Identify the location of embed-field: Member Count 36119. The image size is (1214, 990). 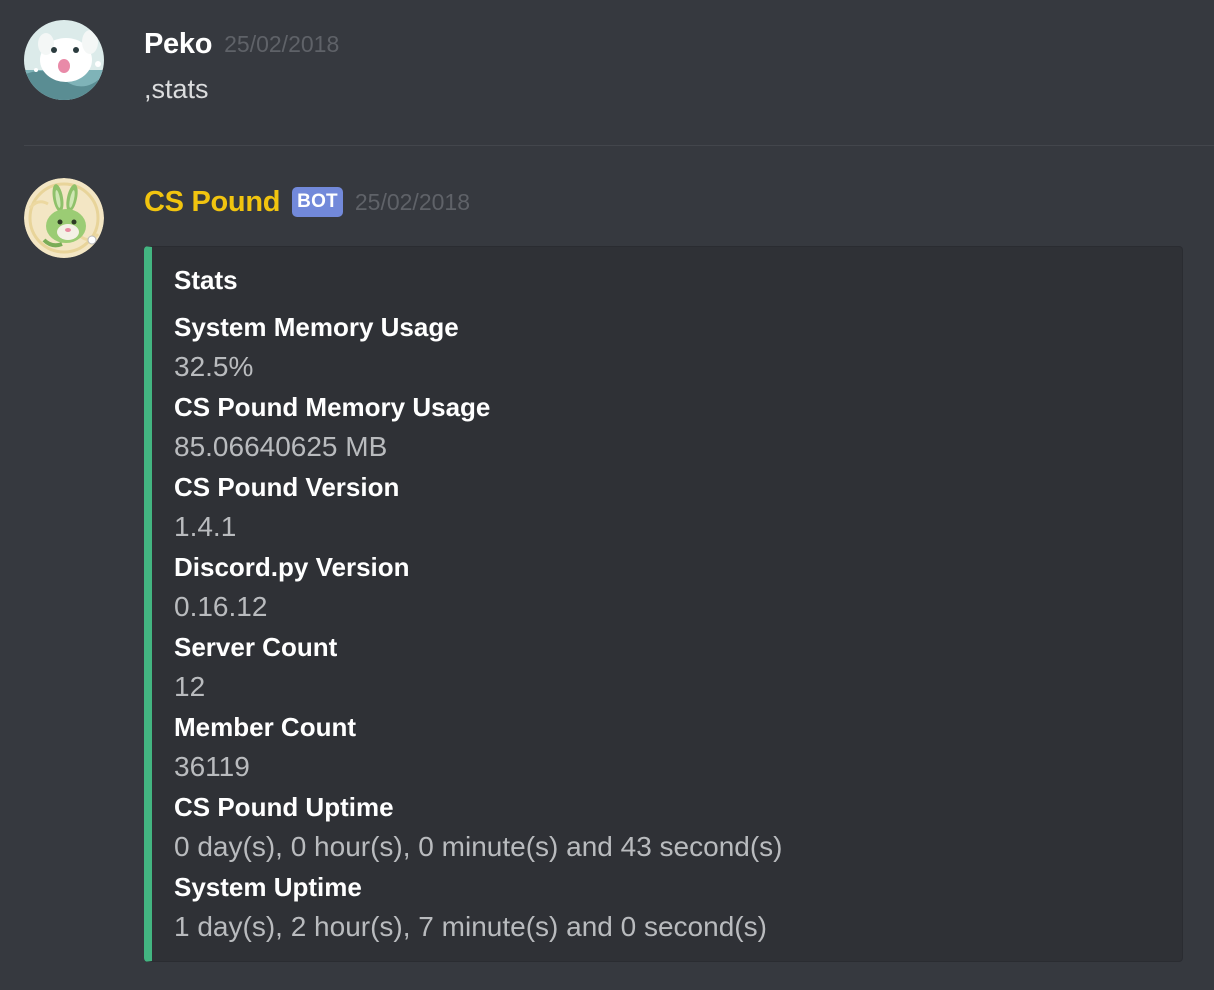
(668, 748).